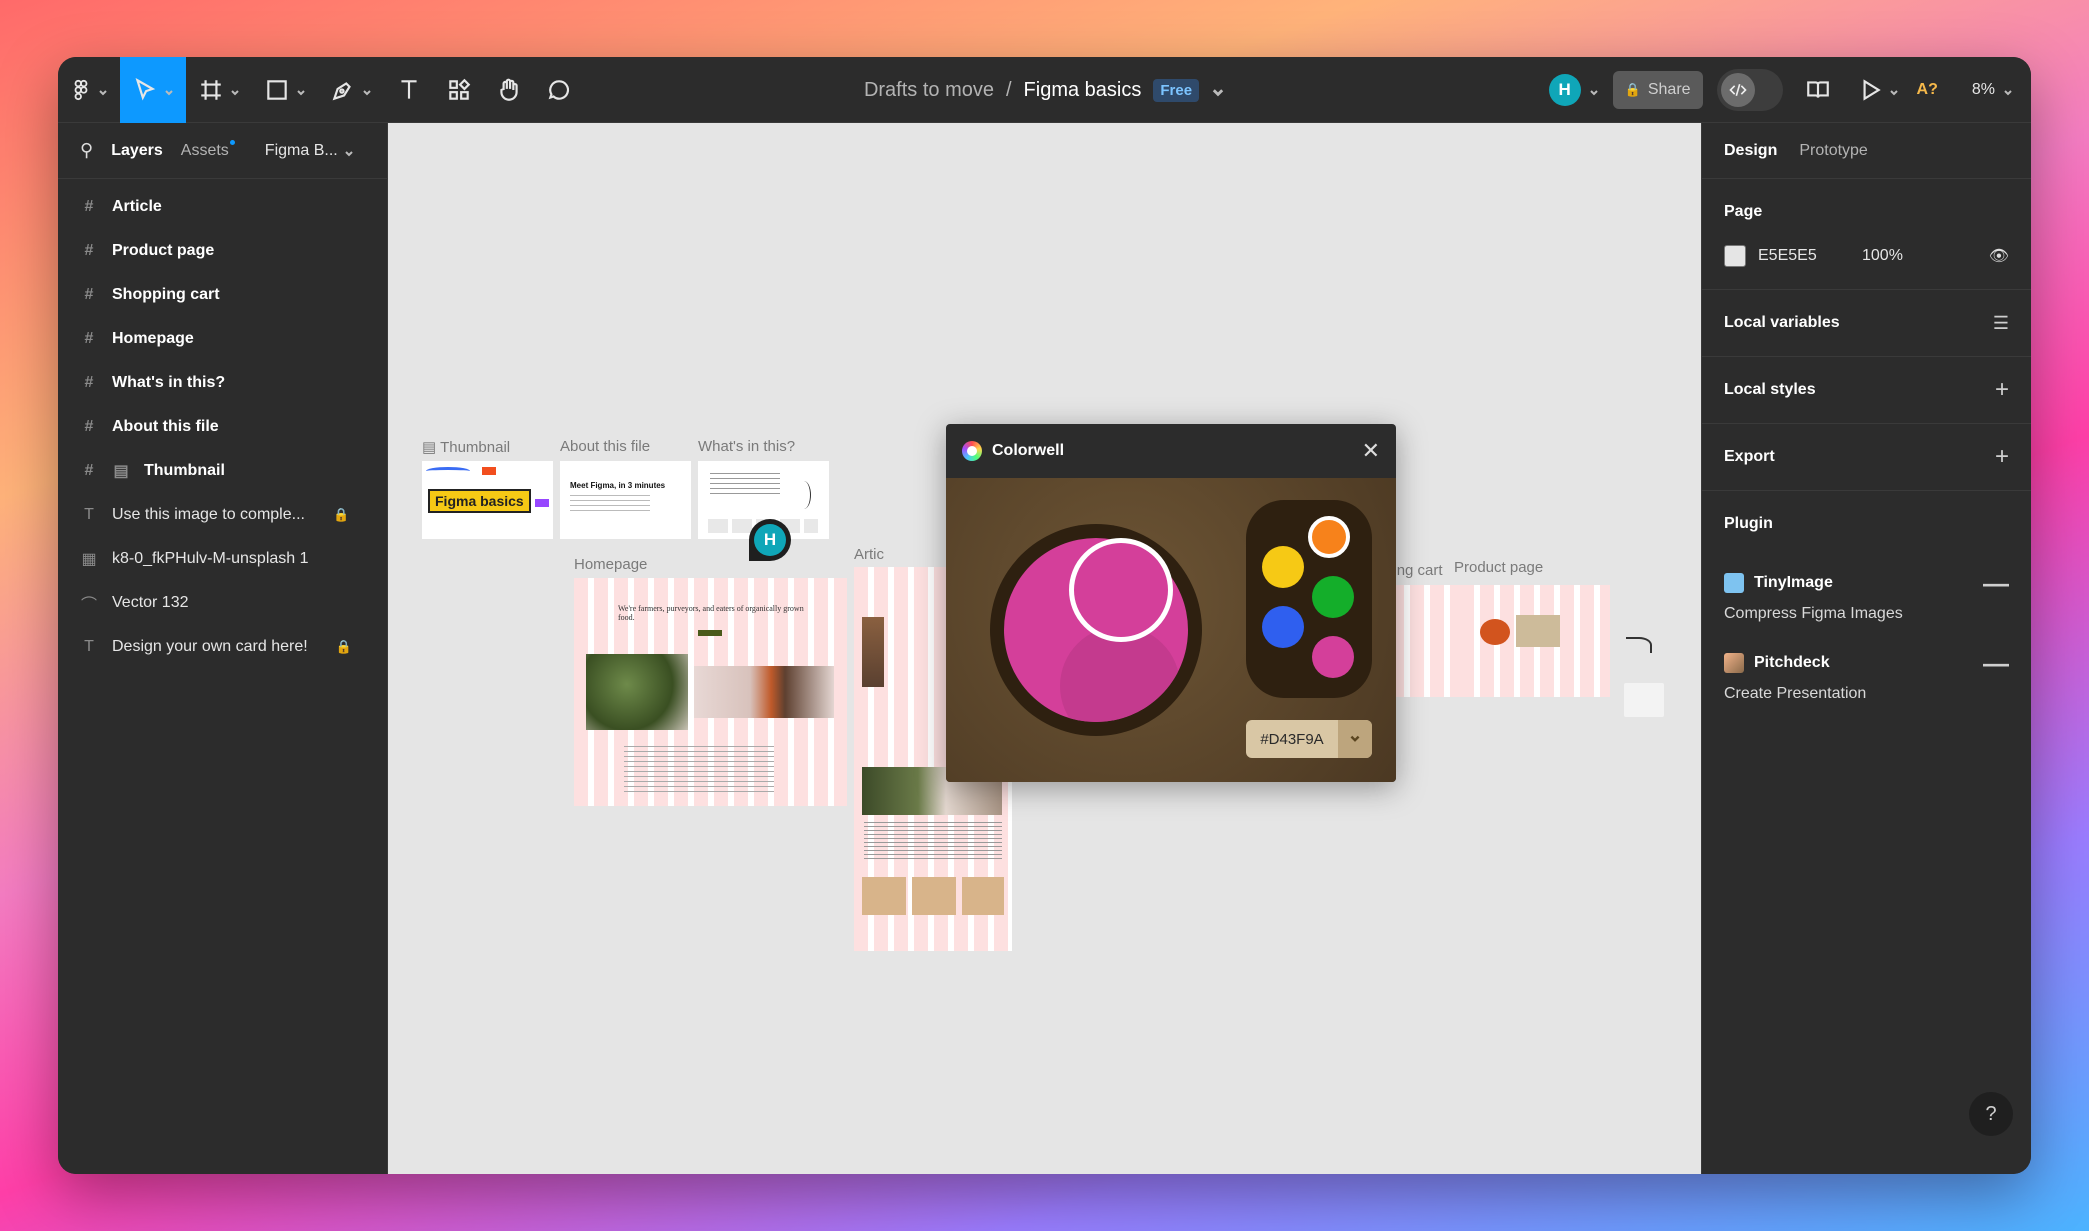  I want to click on palette-color-pink, so click(1333, 657).